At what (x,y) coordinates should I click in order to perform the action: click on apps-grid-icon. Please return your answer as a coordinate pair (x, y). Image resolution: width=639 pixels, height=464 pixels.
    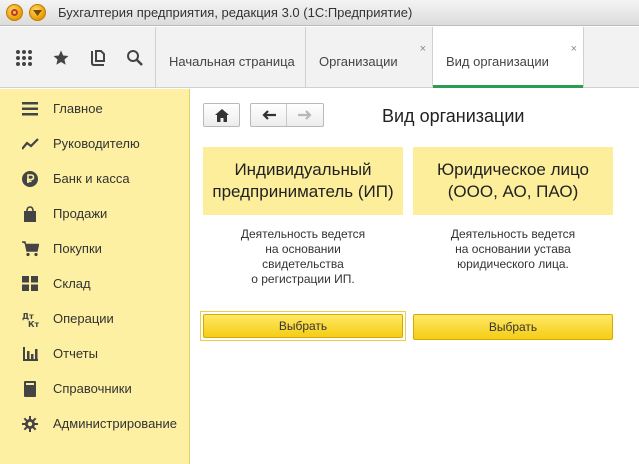
    Looking at the image, I should click on (24, 57).